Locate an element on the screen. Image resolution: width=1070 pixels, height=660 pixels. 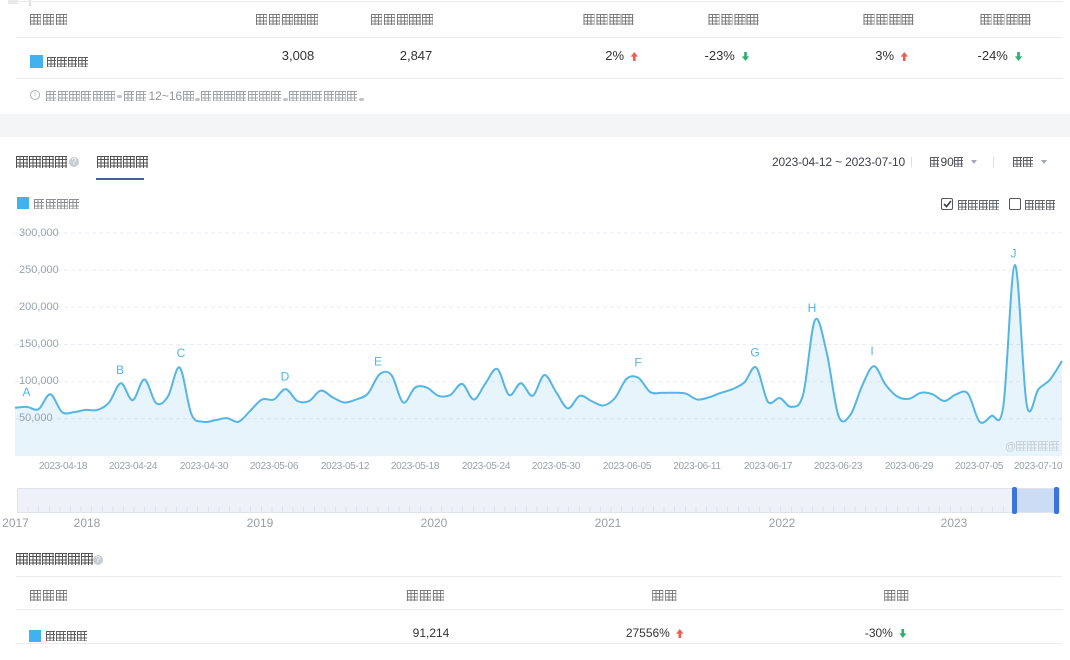
svg-text: G is located at coordinates (754, 353).